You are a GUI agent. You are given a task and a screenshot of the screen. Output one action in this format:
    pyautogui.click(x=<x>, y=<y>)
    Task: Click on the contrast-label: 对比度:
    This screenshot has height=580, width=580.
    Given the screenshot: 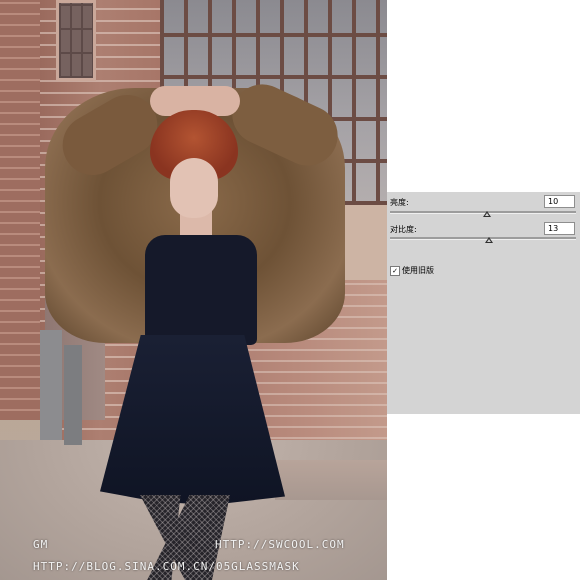 What is the action you would take?
    pyautogui.click(x=403, y=229)
    